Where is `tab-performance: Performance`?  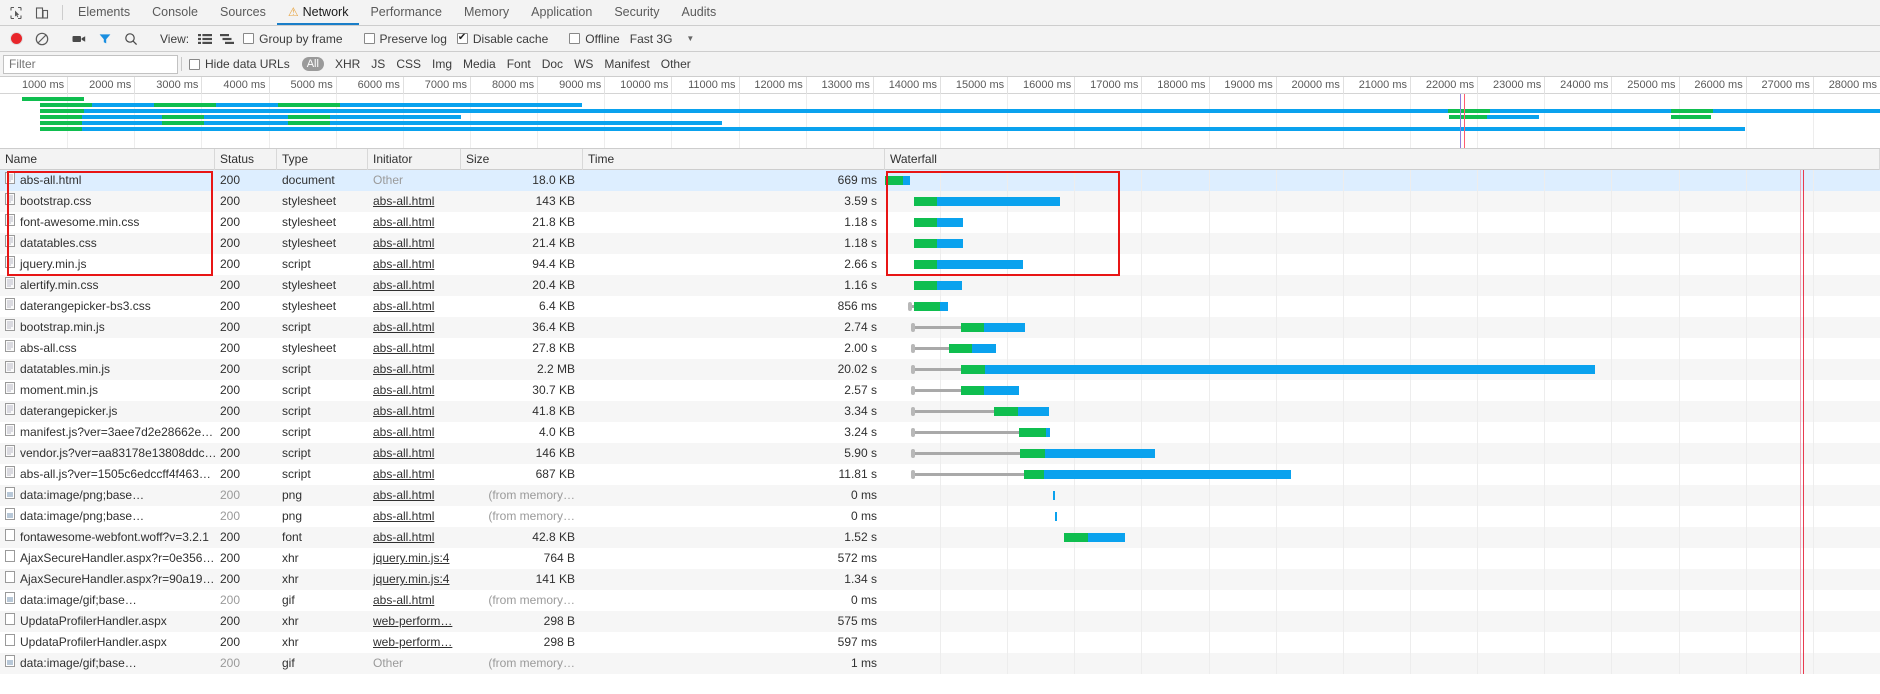 tab-performance: Performance is located at coordinates (406, 12).